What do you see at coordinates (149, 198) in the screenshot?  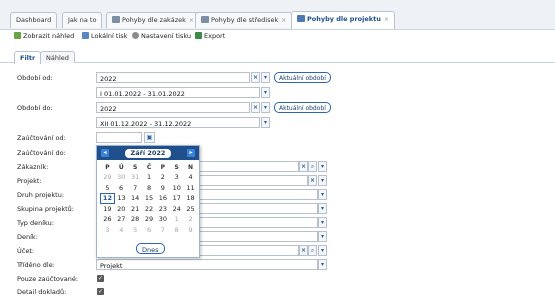 I see `calendar-day: 15` at bounding box center [149, 198].